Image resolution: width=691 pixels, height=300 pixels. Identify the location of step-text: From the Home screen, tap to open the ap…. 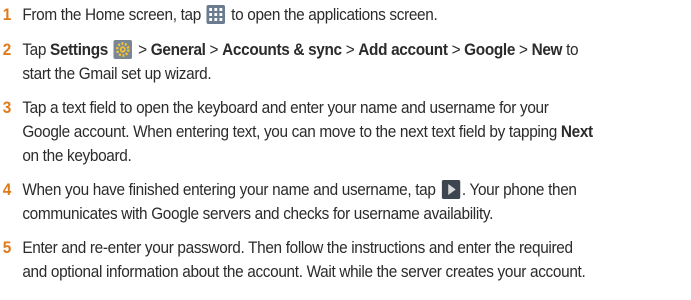
(355, 15).